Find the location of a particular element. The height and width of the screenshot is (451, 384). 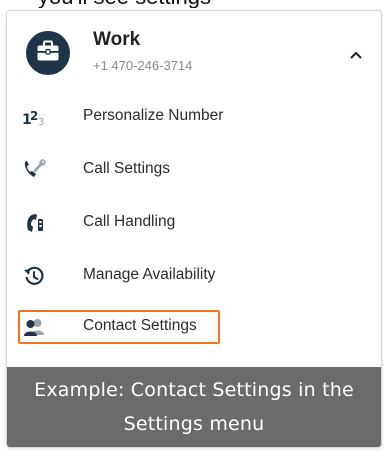

phone-handling-icon is located at coordinates (34, 223).